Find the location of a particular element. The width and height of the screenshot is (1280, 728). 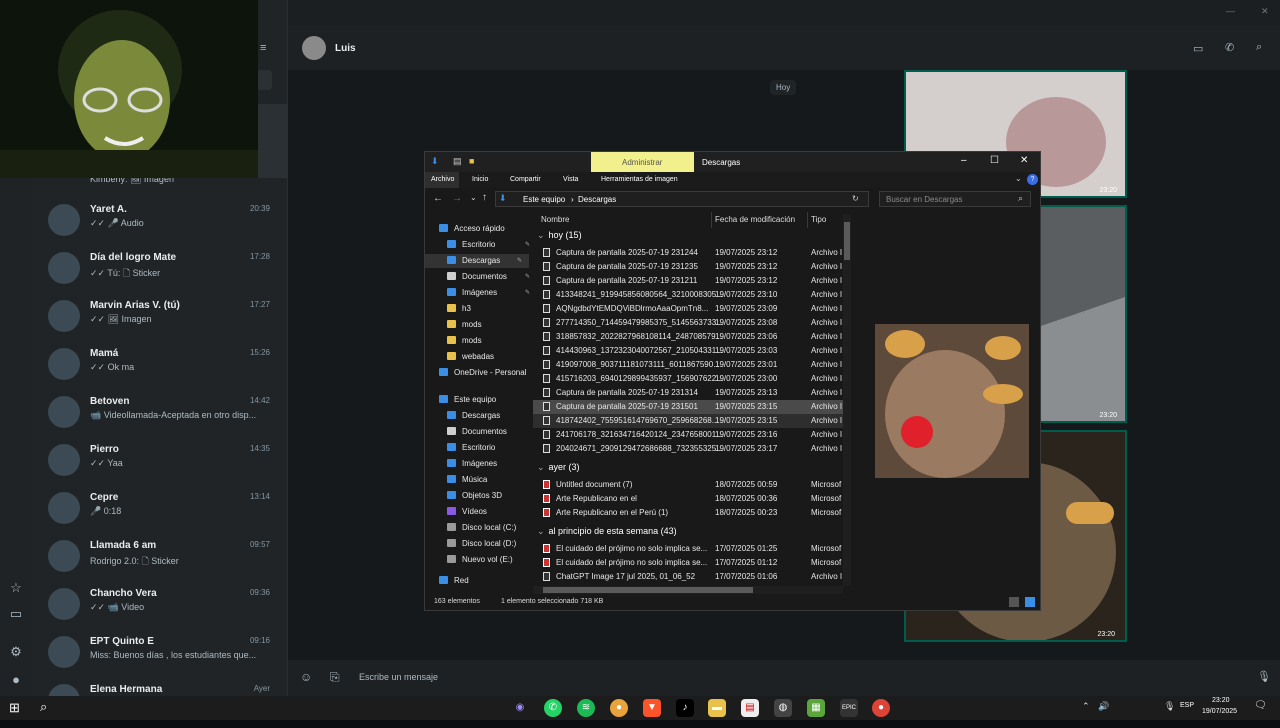

contact-name: Luis is located at coordinates (345, 48).